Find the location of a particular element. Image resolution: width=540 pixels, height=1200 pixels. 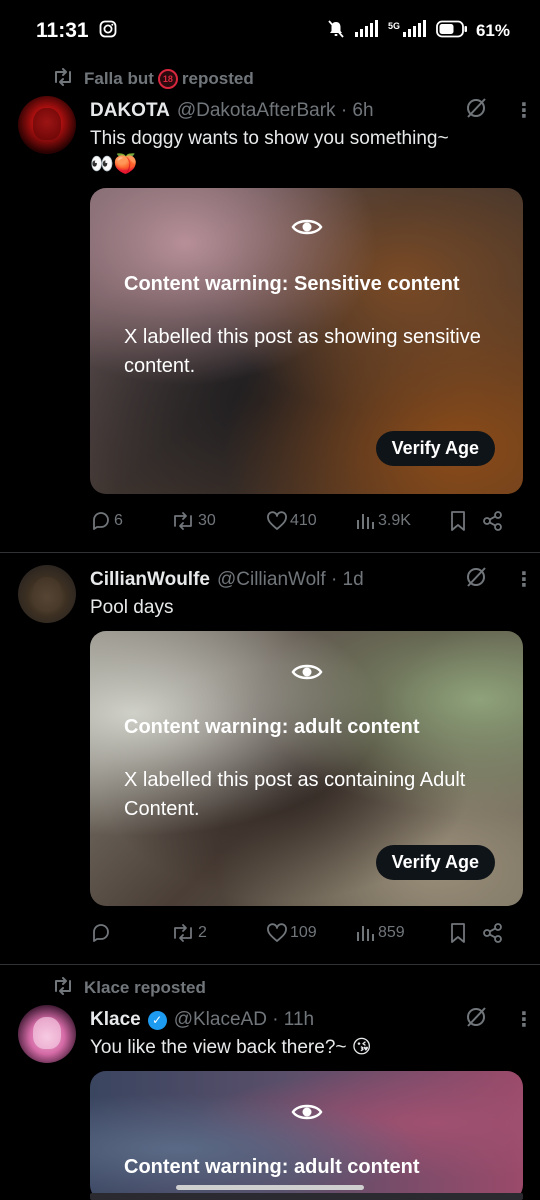

status-left: 11:31 is located at coordinates (76, 31).